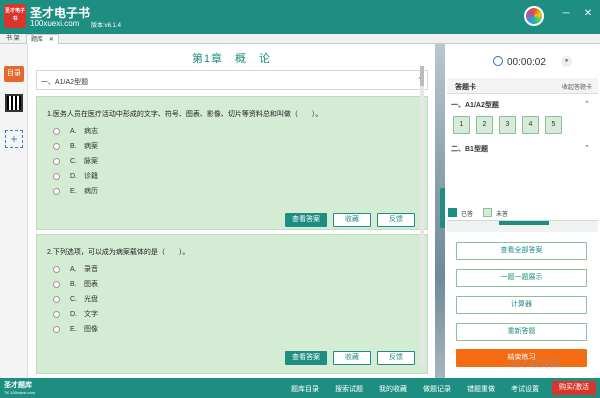 The image size is (600, 398). What do you see at coordinates (75, 147) in the screenshot?
I see `option-b: B. 病案` at bounding box center [75, 147].